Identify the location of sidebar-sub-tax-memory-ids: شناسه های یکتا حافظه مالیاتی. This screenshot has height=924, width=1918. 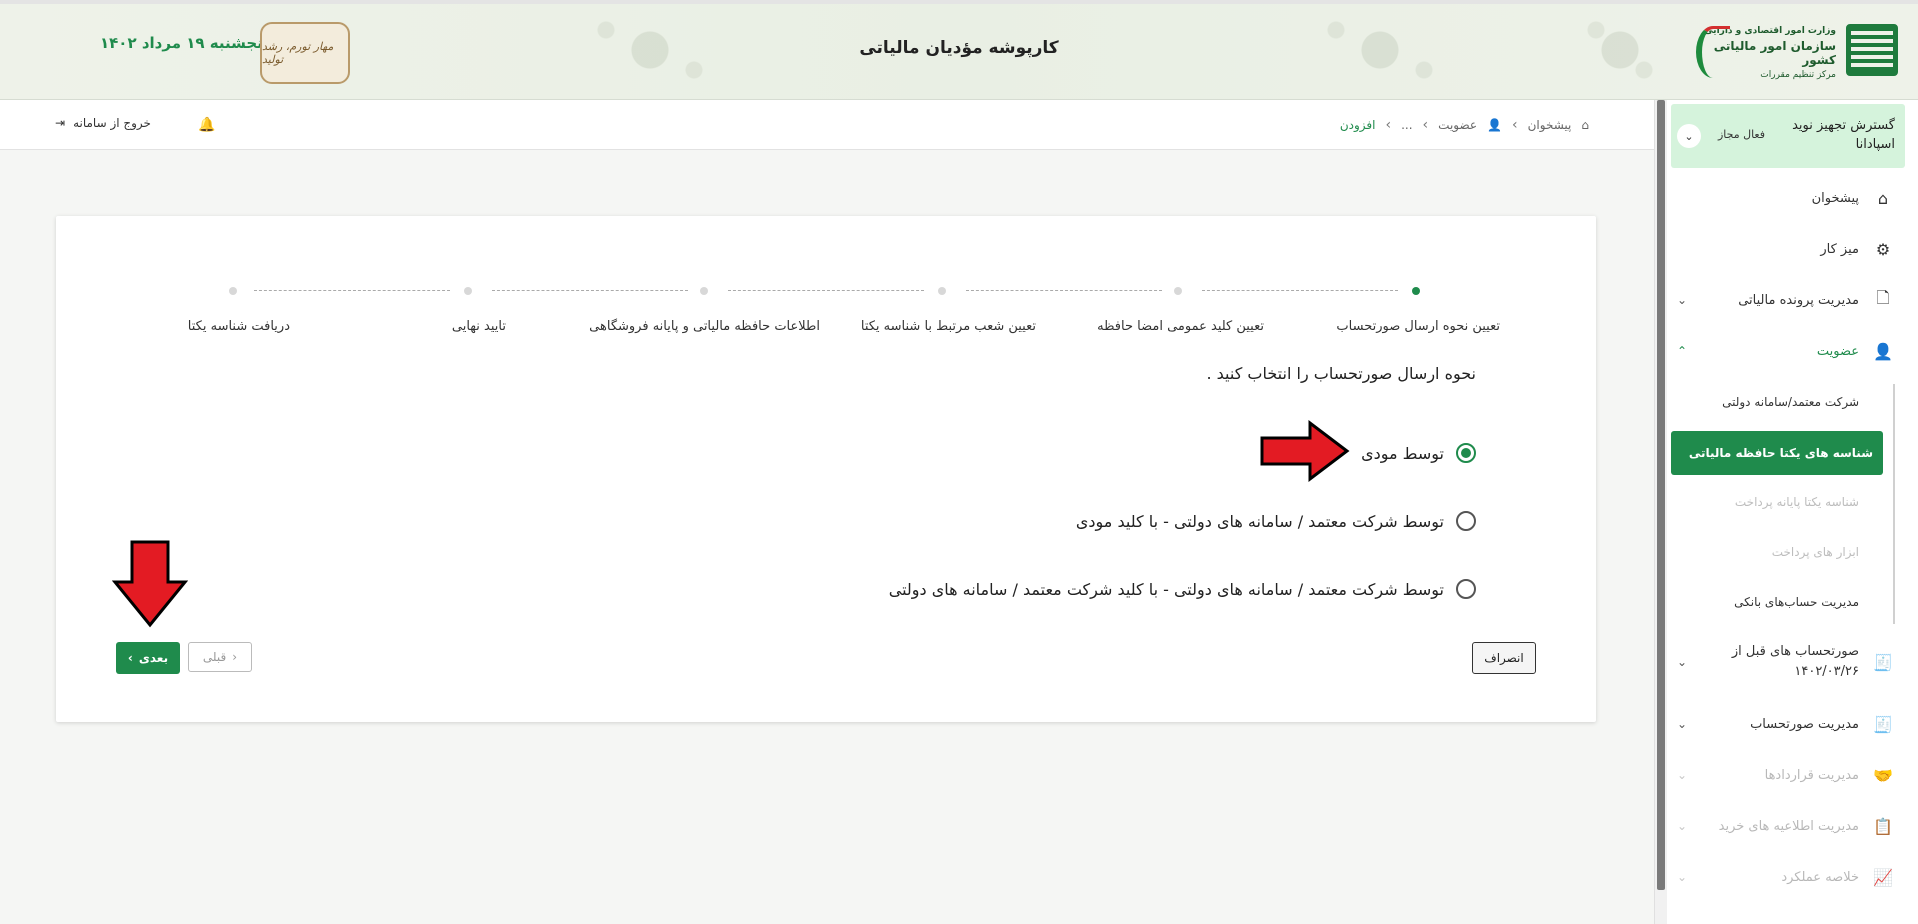
(1777, 453).